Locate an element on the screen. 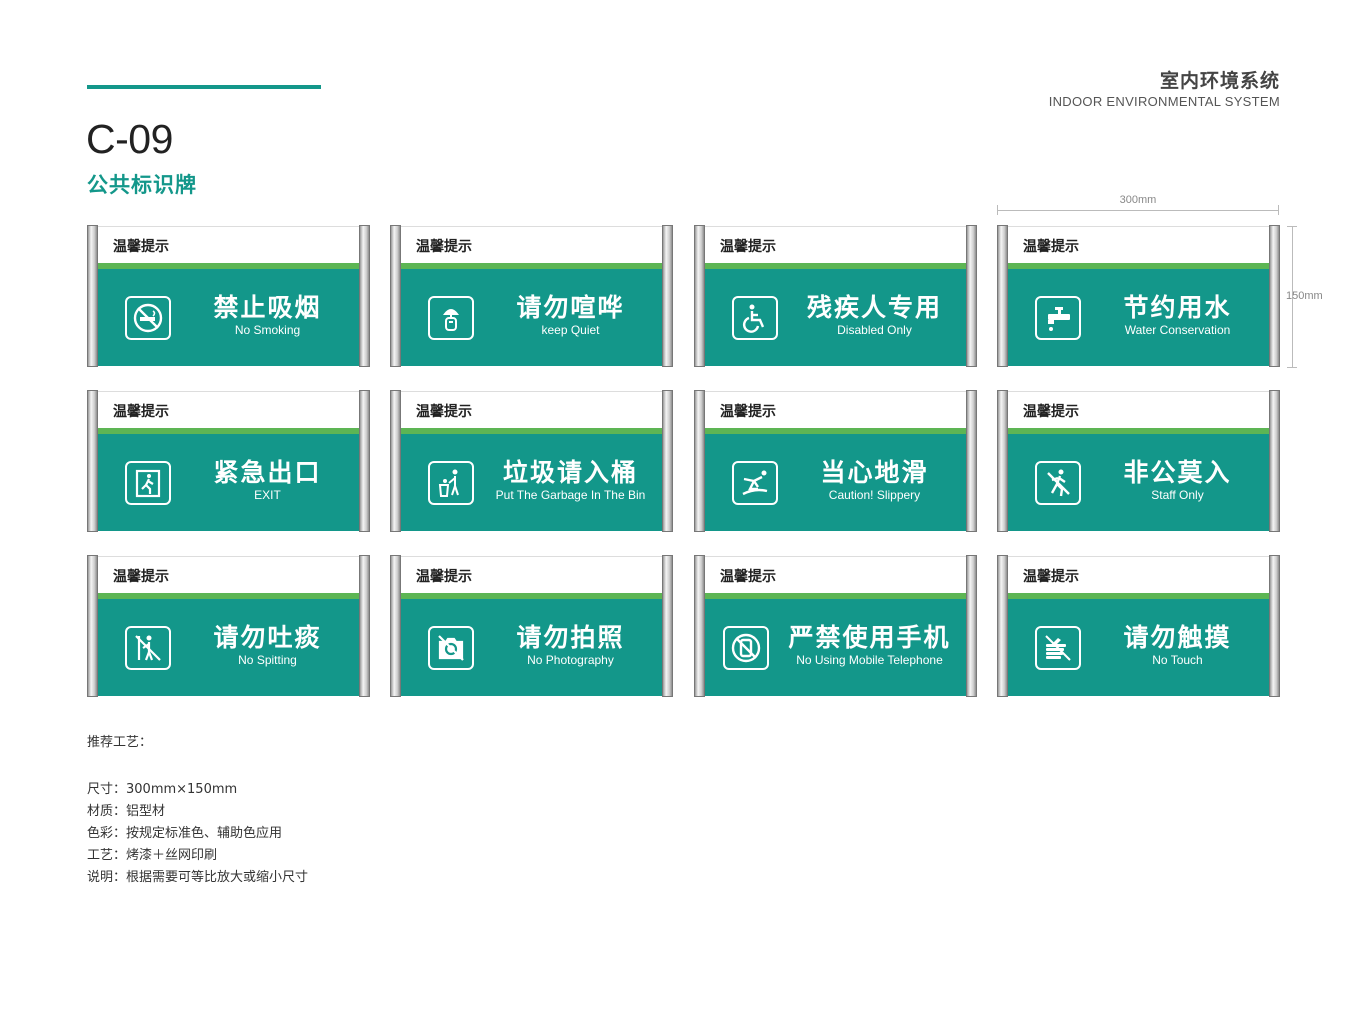  sign-title-en: No Using Mobile Telephone is located at coordinates (869, 660).